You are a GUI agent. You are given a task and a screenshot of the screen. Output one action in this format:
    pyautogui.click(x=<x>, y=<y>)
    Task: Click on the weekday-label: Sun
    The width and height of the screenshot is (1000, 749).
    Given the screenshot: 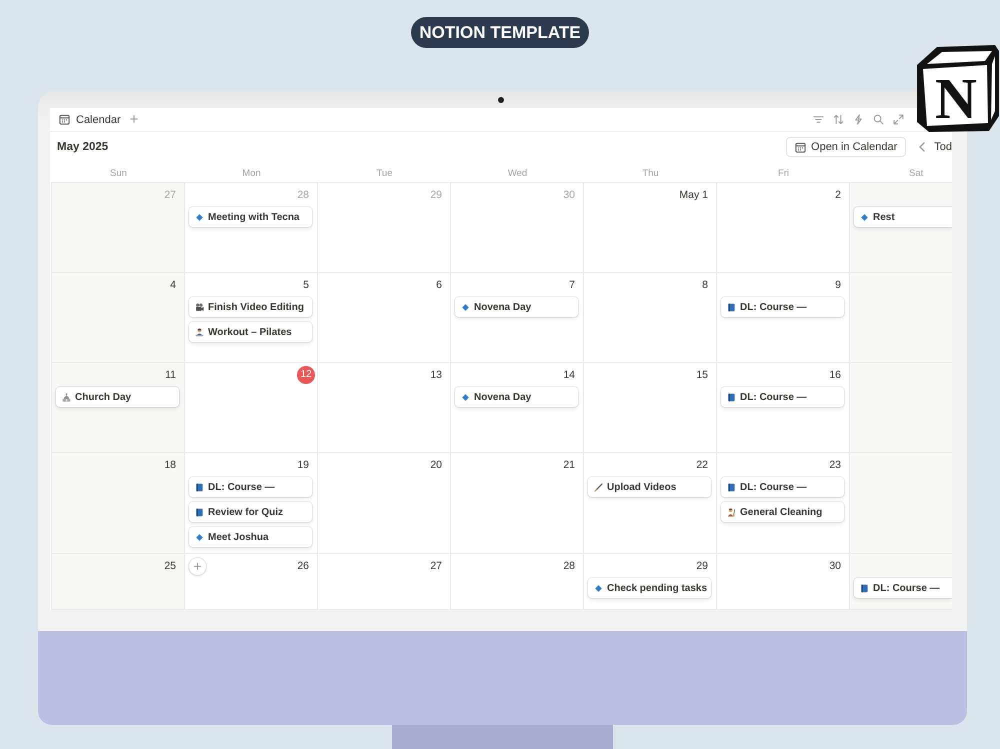 What is the action you would take?
    pyautogui.click(x=118, y=173)
    